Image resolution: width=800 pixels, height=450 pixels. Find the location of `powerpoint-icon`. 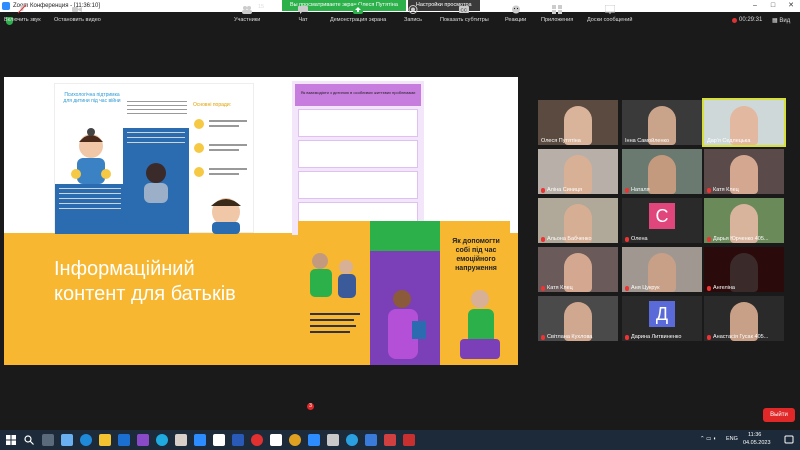

powerpoint-icon is located at coordinates (390, 440).